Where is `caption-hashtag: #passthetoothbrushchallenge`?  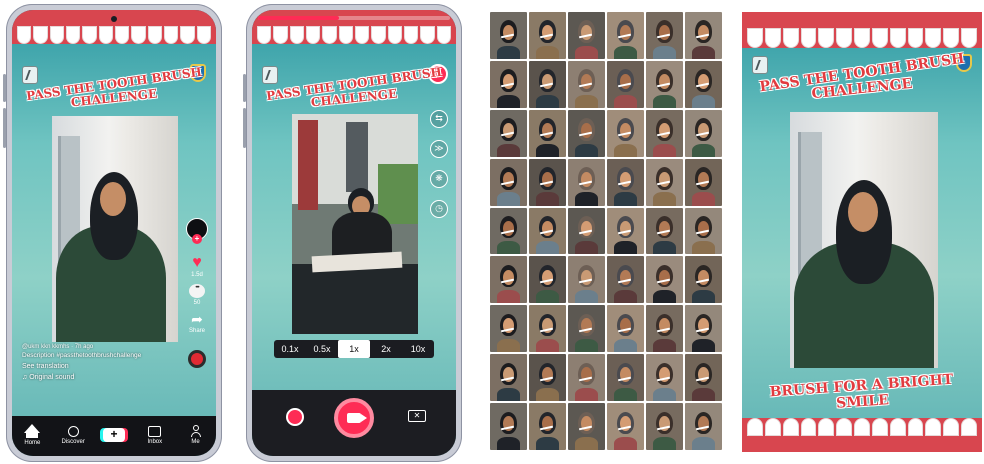
caption-hashtag: #passthetoothbrushchallenge is located at coordinates (98, 355).